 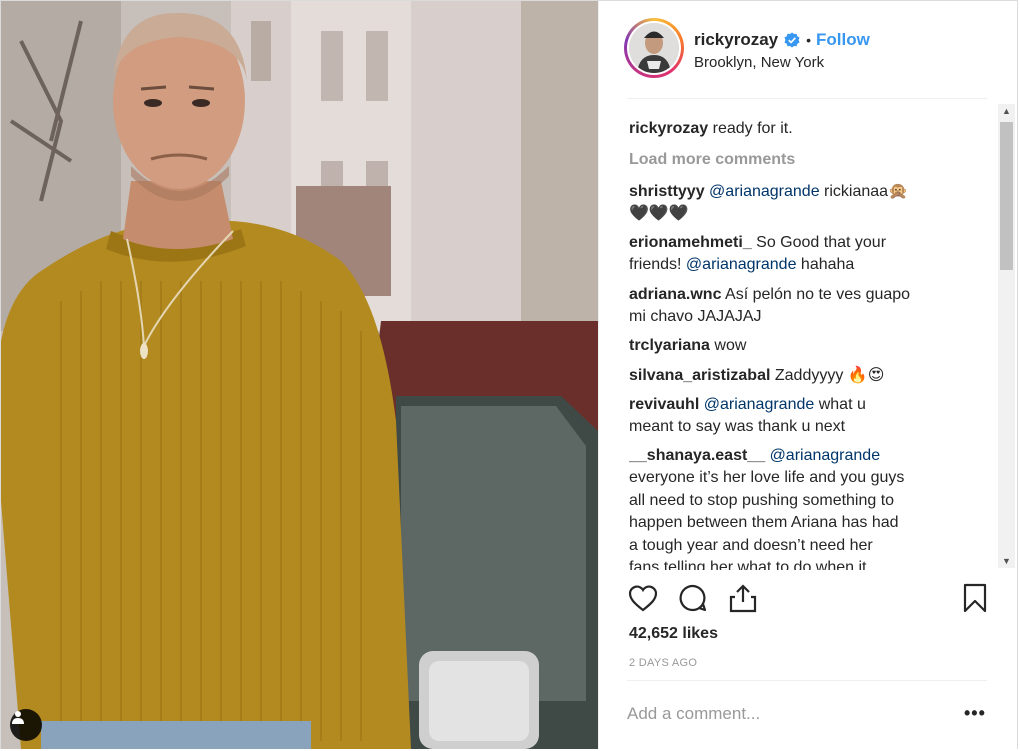 I want to click on header-divider, so click(x=807, y=98).